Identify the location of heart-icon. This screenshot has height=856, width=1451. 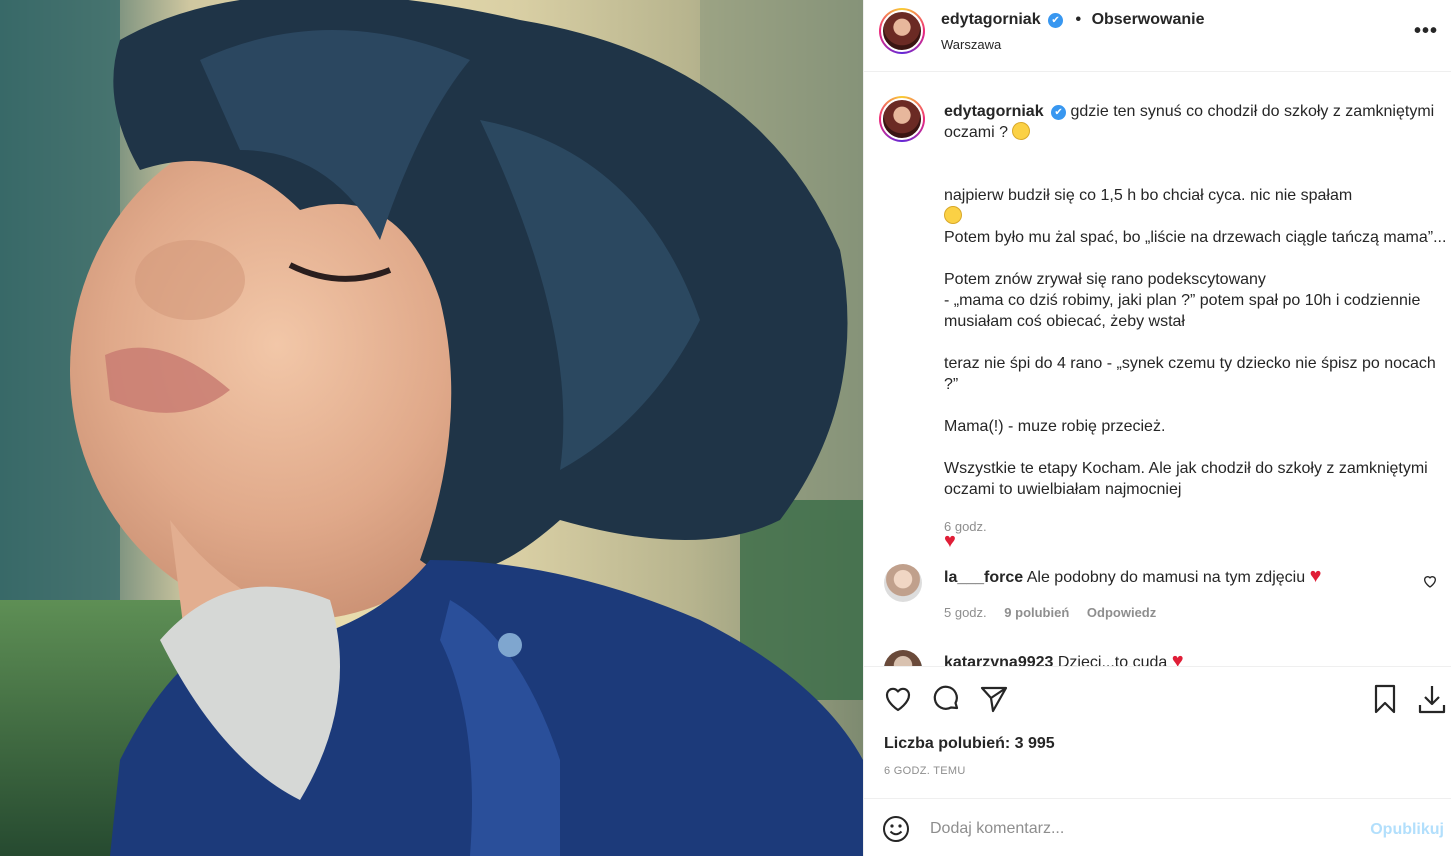
(898, 699).